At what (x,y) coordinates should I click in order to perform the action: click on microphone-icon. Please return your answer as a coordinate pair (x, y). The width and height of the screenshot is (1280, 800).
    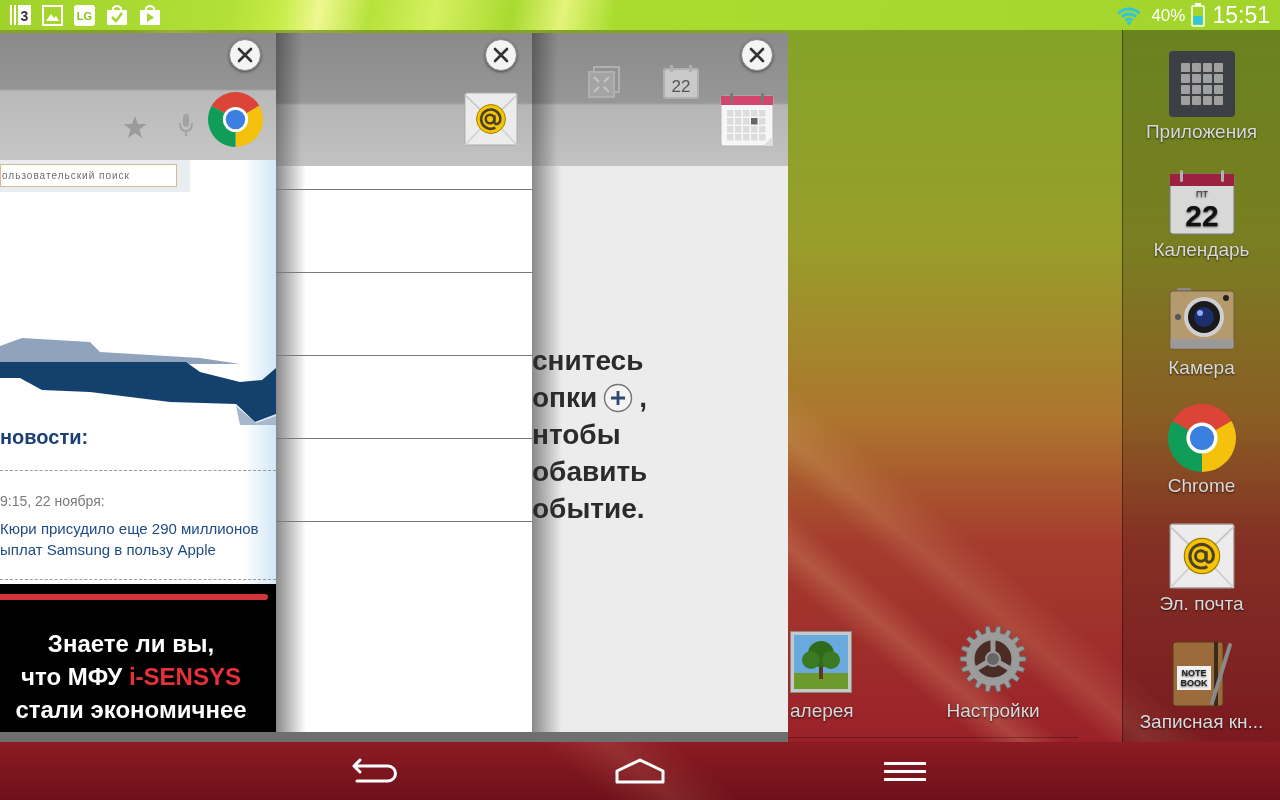
    Looking at the image, I should click on (186, 125).